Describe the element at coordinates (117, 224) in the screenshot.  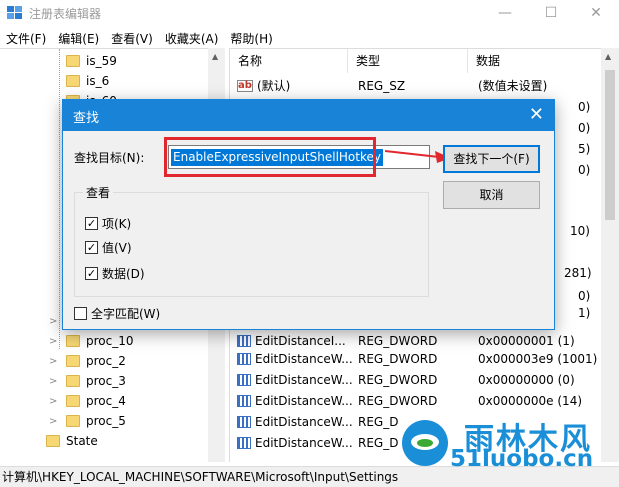
I see `keys-checkbox-label: 项(K)` at that location.